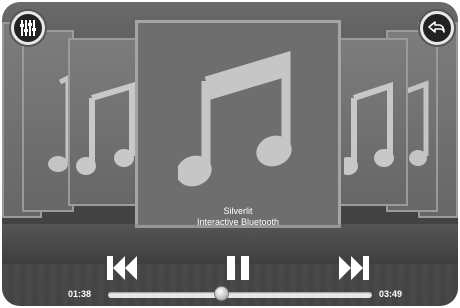  I want to click on next-icon, so click(354, 268).